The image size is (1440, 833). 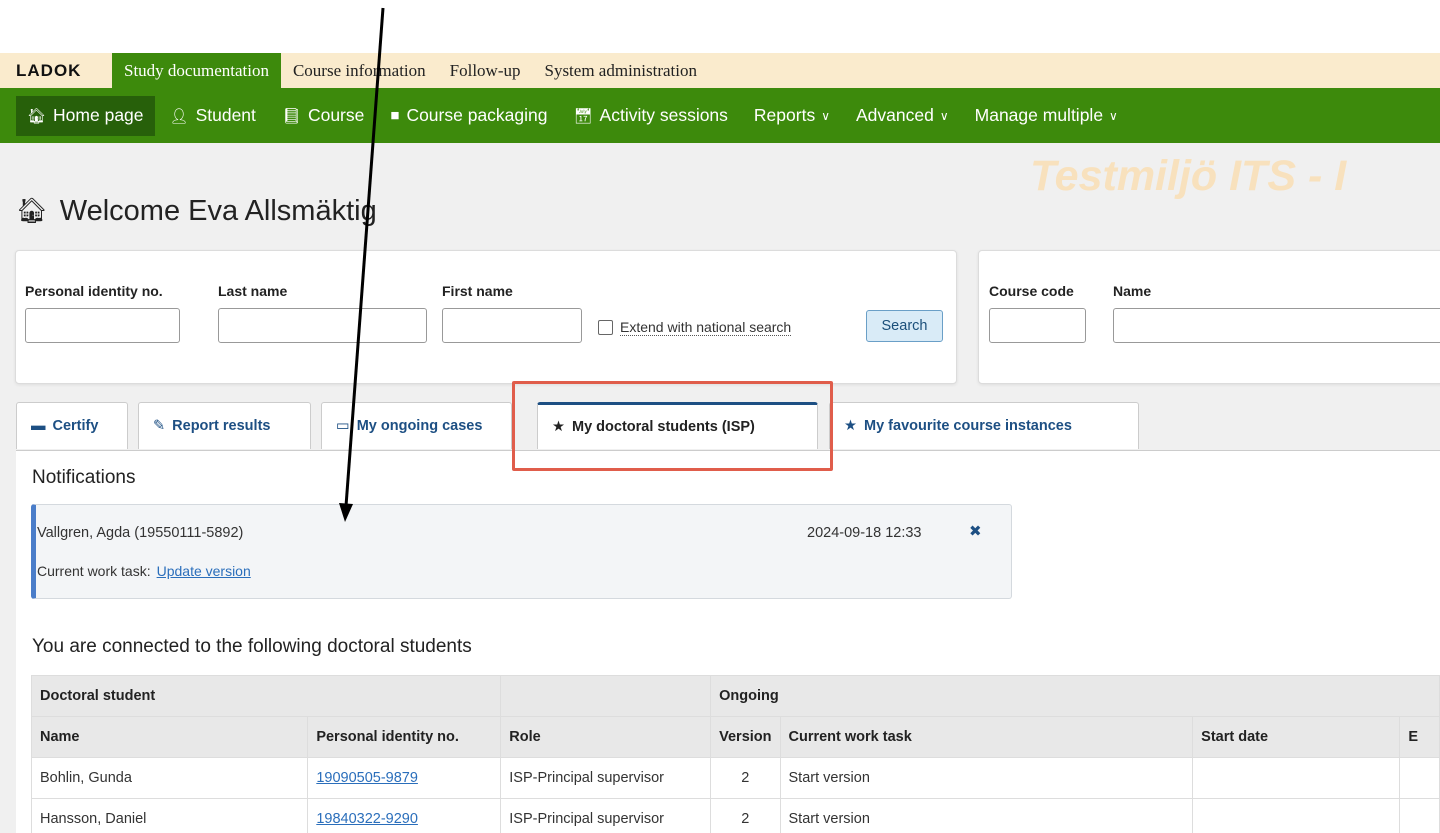 What do you see at coordinates (416, 425) in the screenshot?
I see `tab-my-ongoing-cases: ▭ My ongoing cases` at bounding box center [416, 425].